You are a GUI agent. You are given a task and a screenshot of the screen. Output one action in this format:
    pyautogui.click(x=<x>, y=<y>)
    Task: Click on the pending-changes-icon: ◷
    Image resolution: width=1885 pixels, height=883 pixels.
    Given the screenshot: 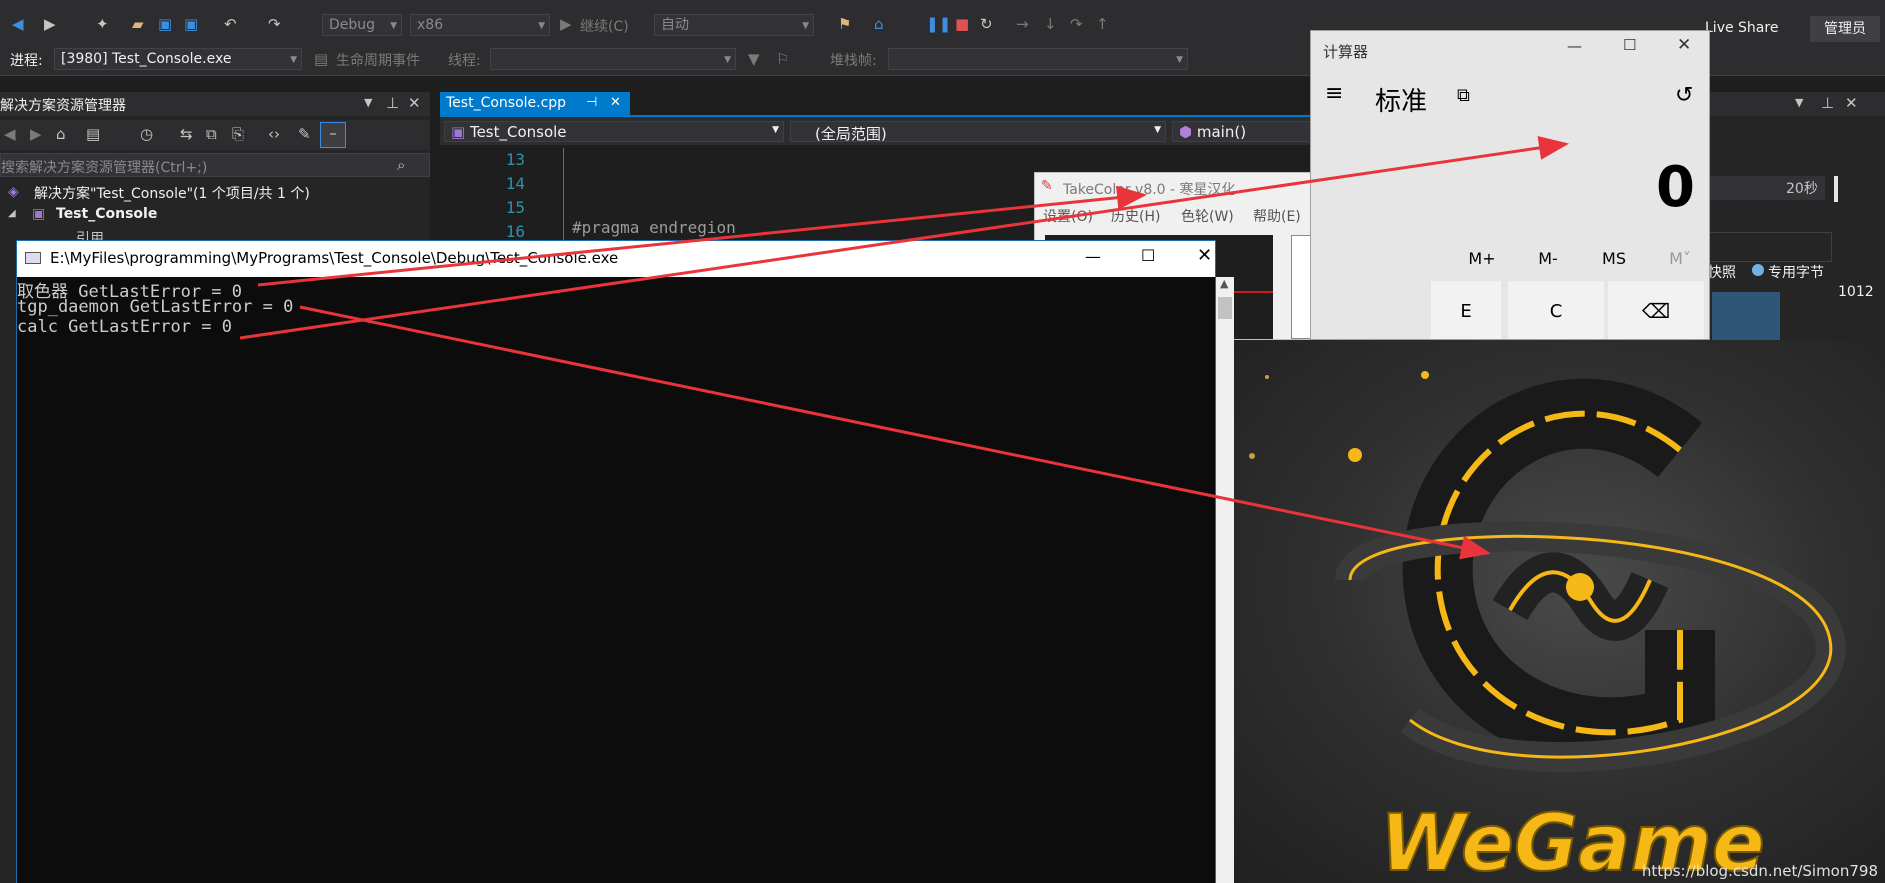 What is the action you would take?
    pyautogui.click(x=146, y=134)
    